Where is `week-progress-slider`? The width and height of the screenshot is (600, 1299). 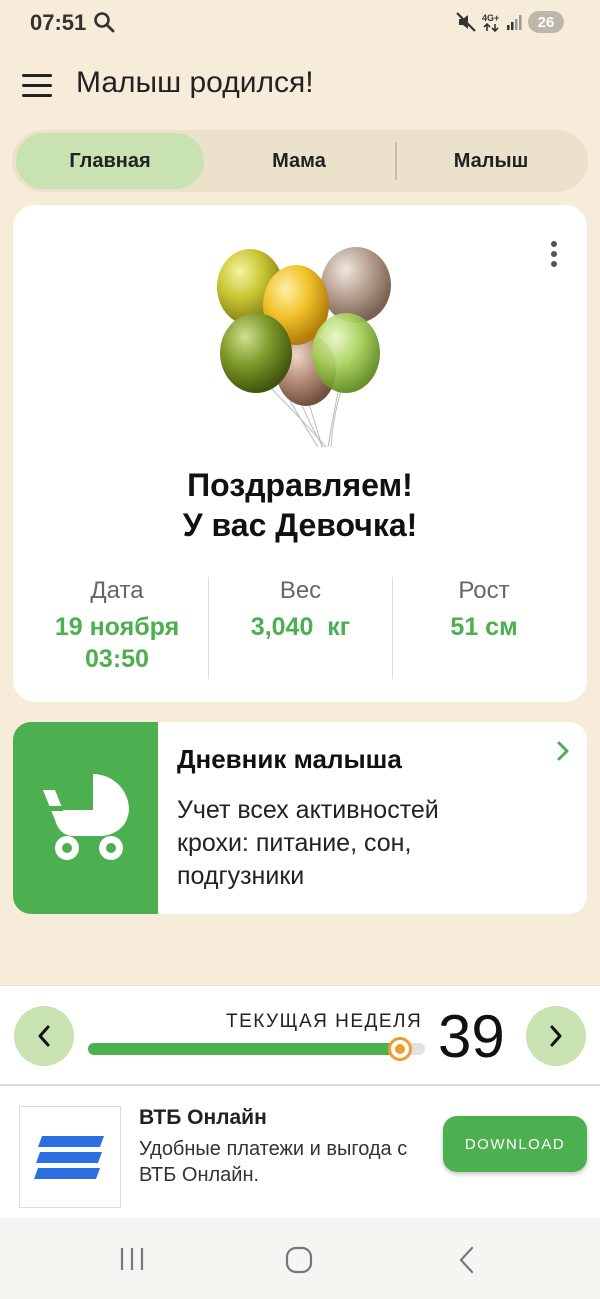
week-progress-slider is located at coordinates (256, 1049).